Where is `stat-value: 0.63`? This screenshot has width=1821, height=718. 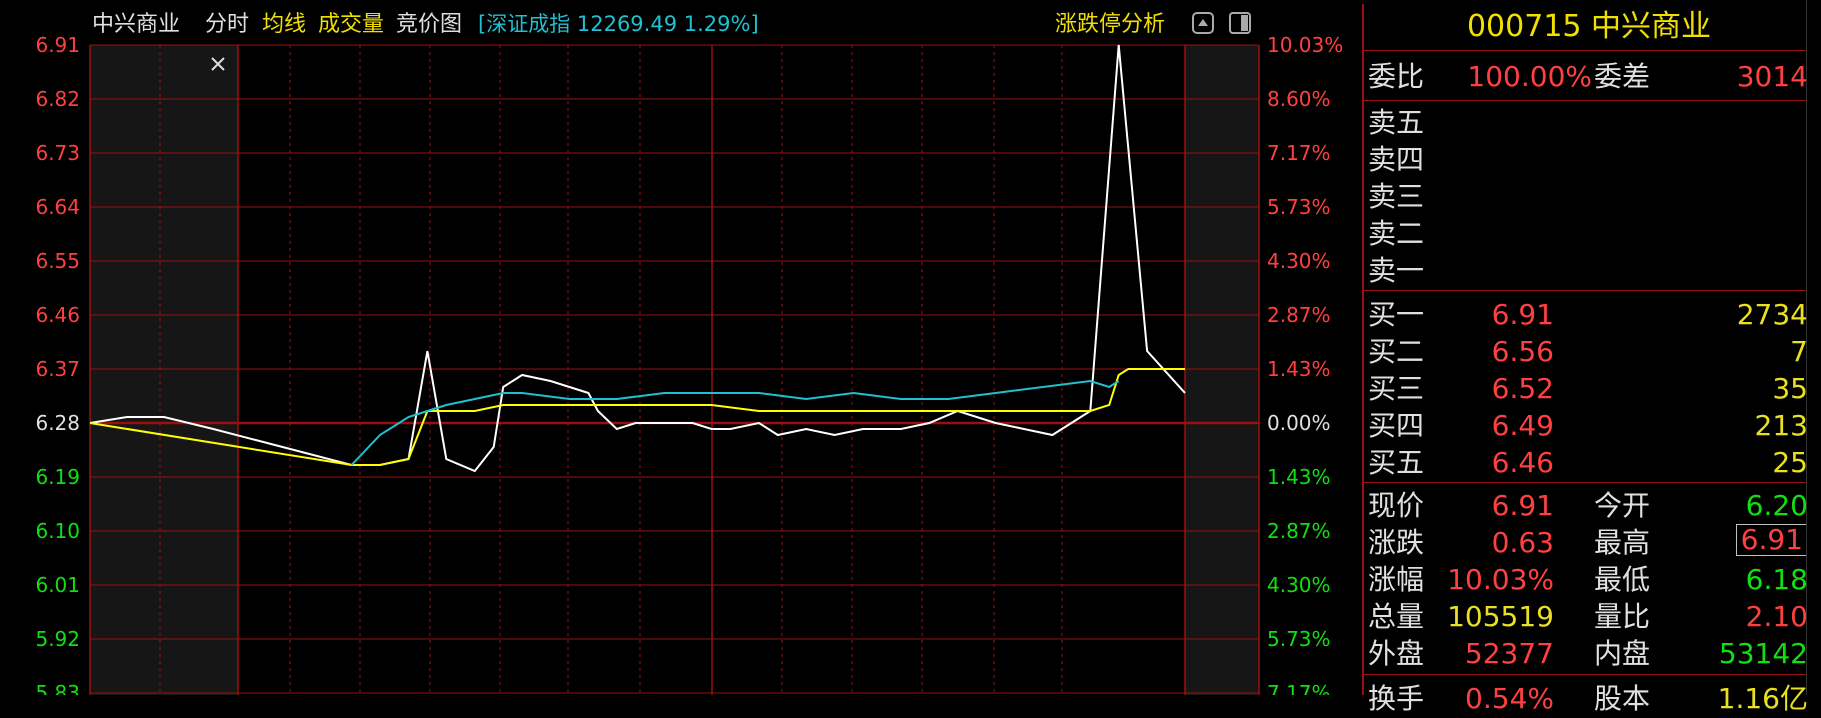 stat-value: 0.63 is located at coordinates (1522, 542).